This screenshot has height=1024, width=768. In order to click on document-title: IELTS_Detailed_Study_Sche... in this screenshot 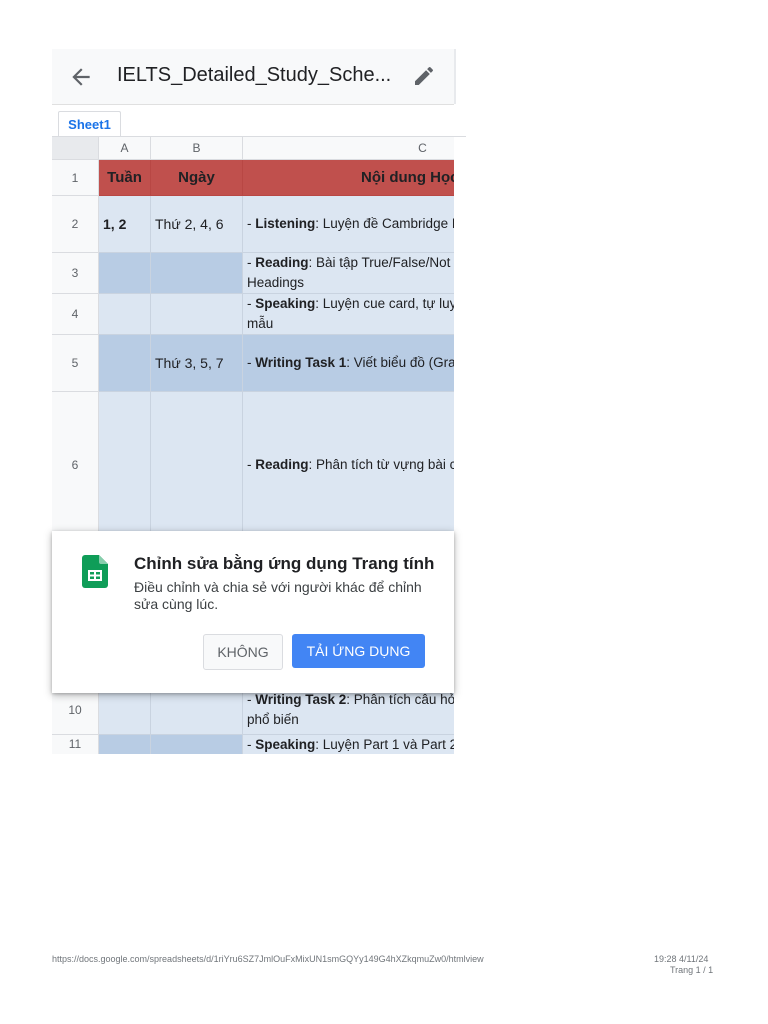, I will do `click(254, 75)`.